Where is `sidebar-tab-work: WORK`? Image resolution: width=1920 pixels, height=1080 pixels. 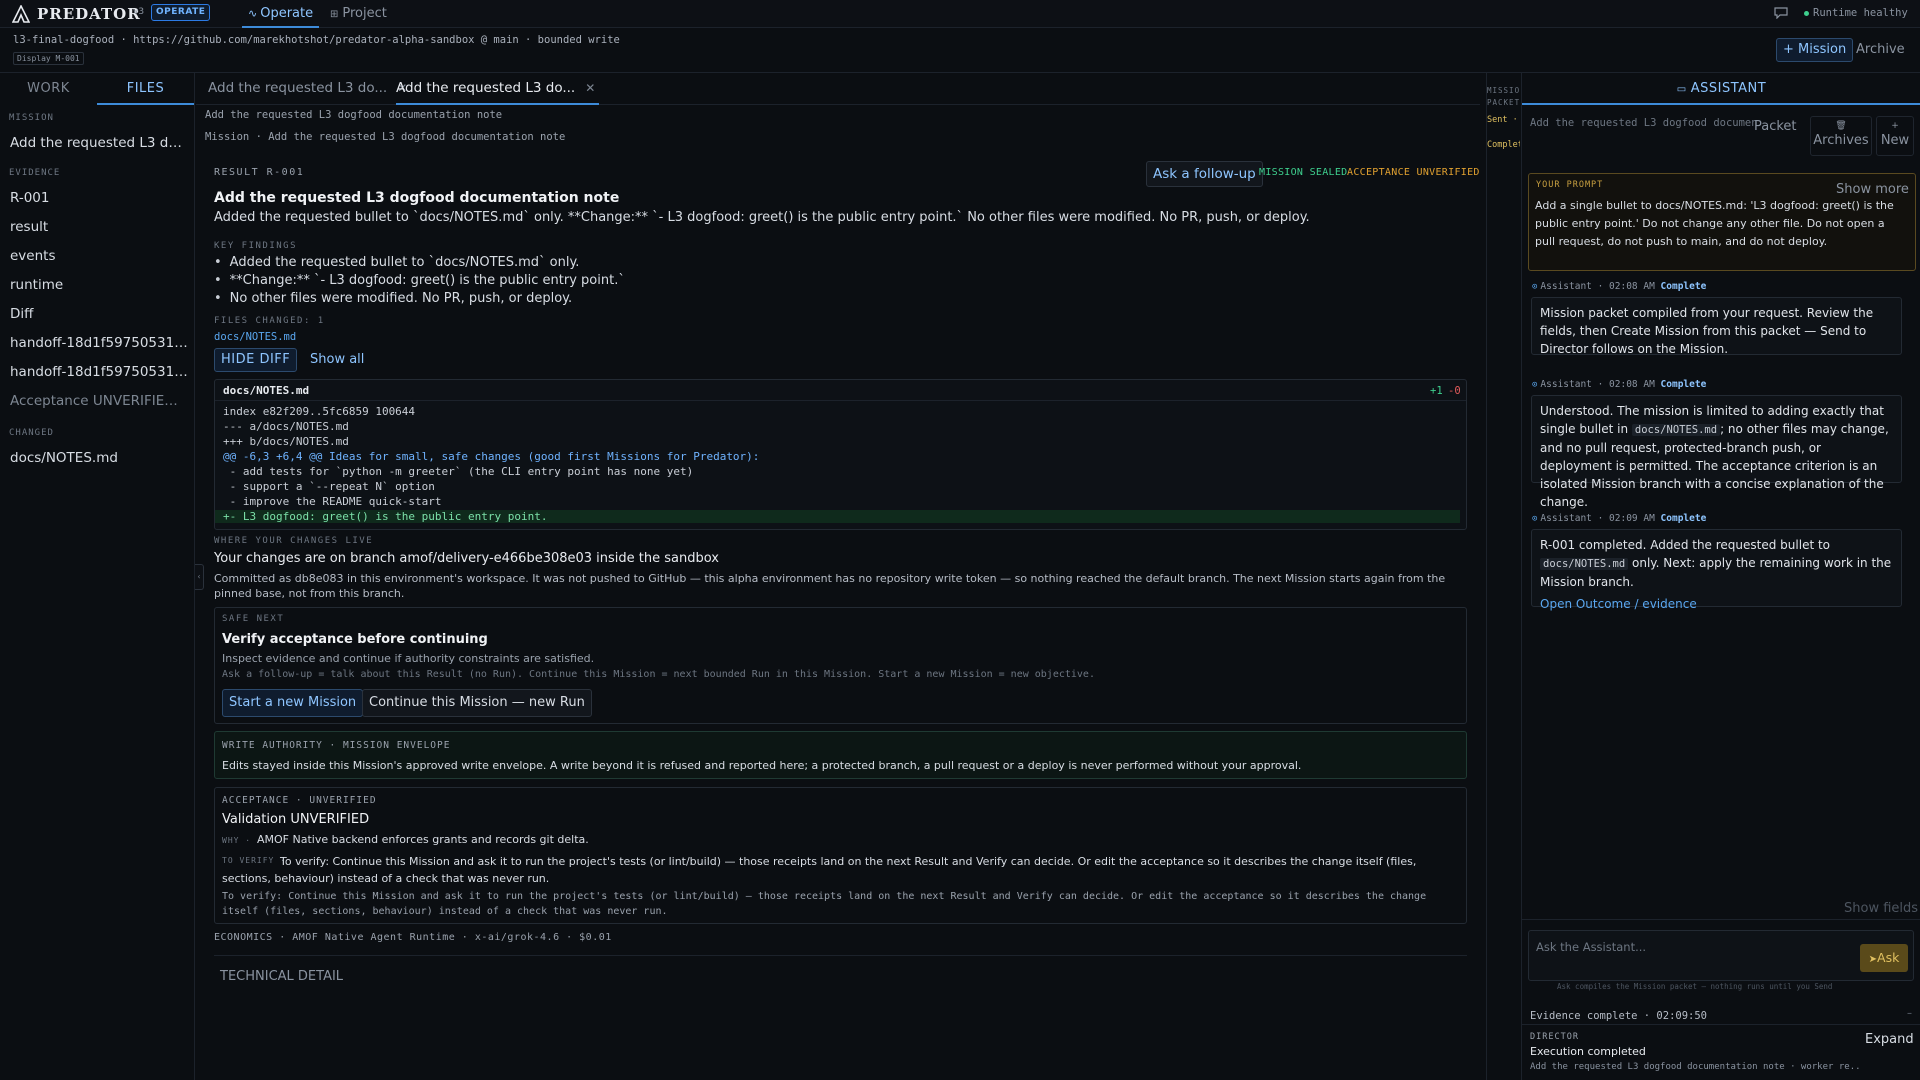 sidebar-tab-work: WORK is located at coordinates (48, 89).